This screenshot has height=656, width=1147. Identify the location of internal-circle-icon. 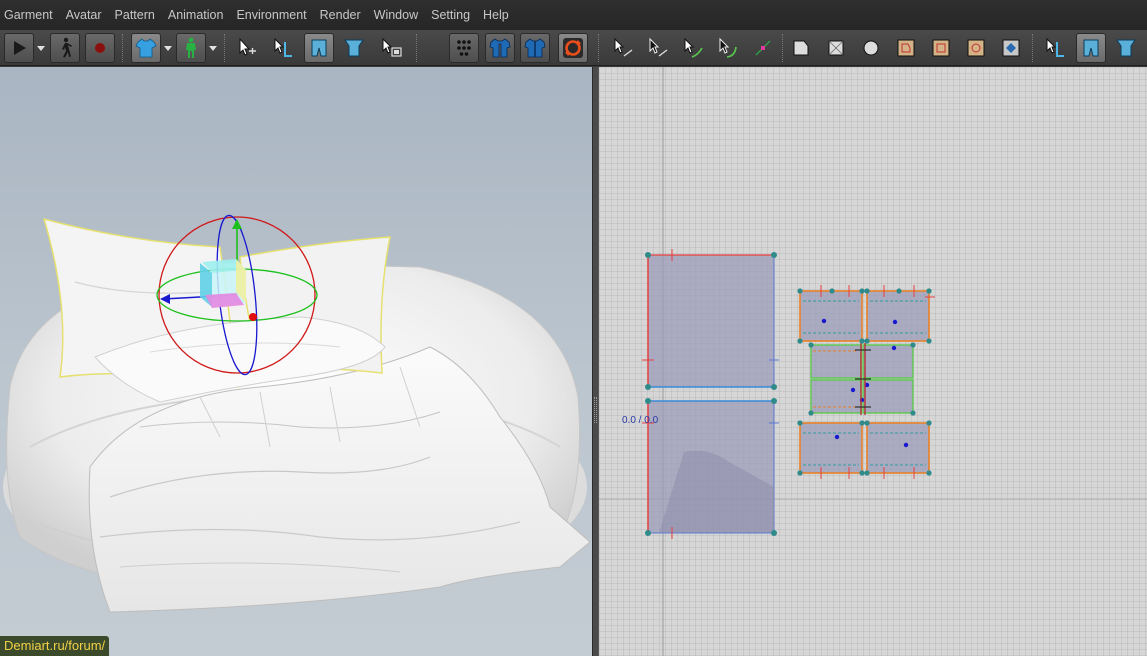
(976, 48).